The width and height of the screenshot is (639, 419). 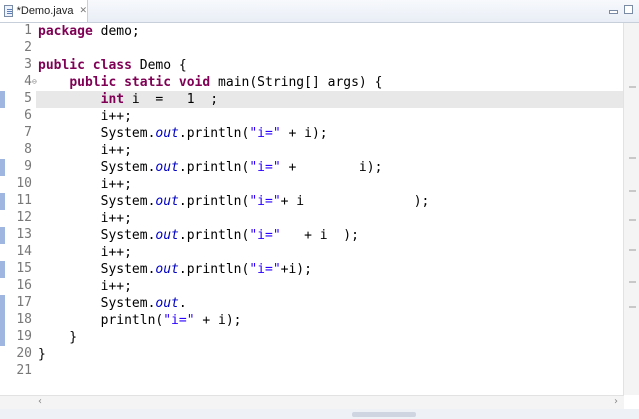 I want to click on line-number: 17, so click(x=24, y=302).